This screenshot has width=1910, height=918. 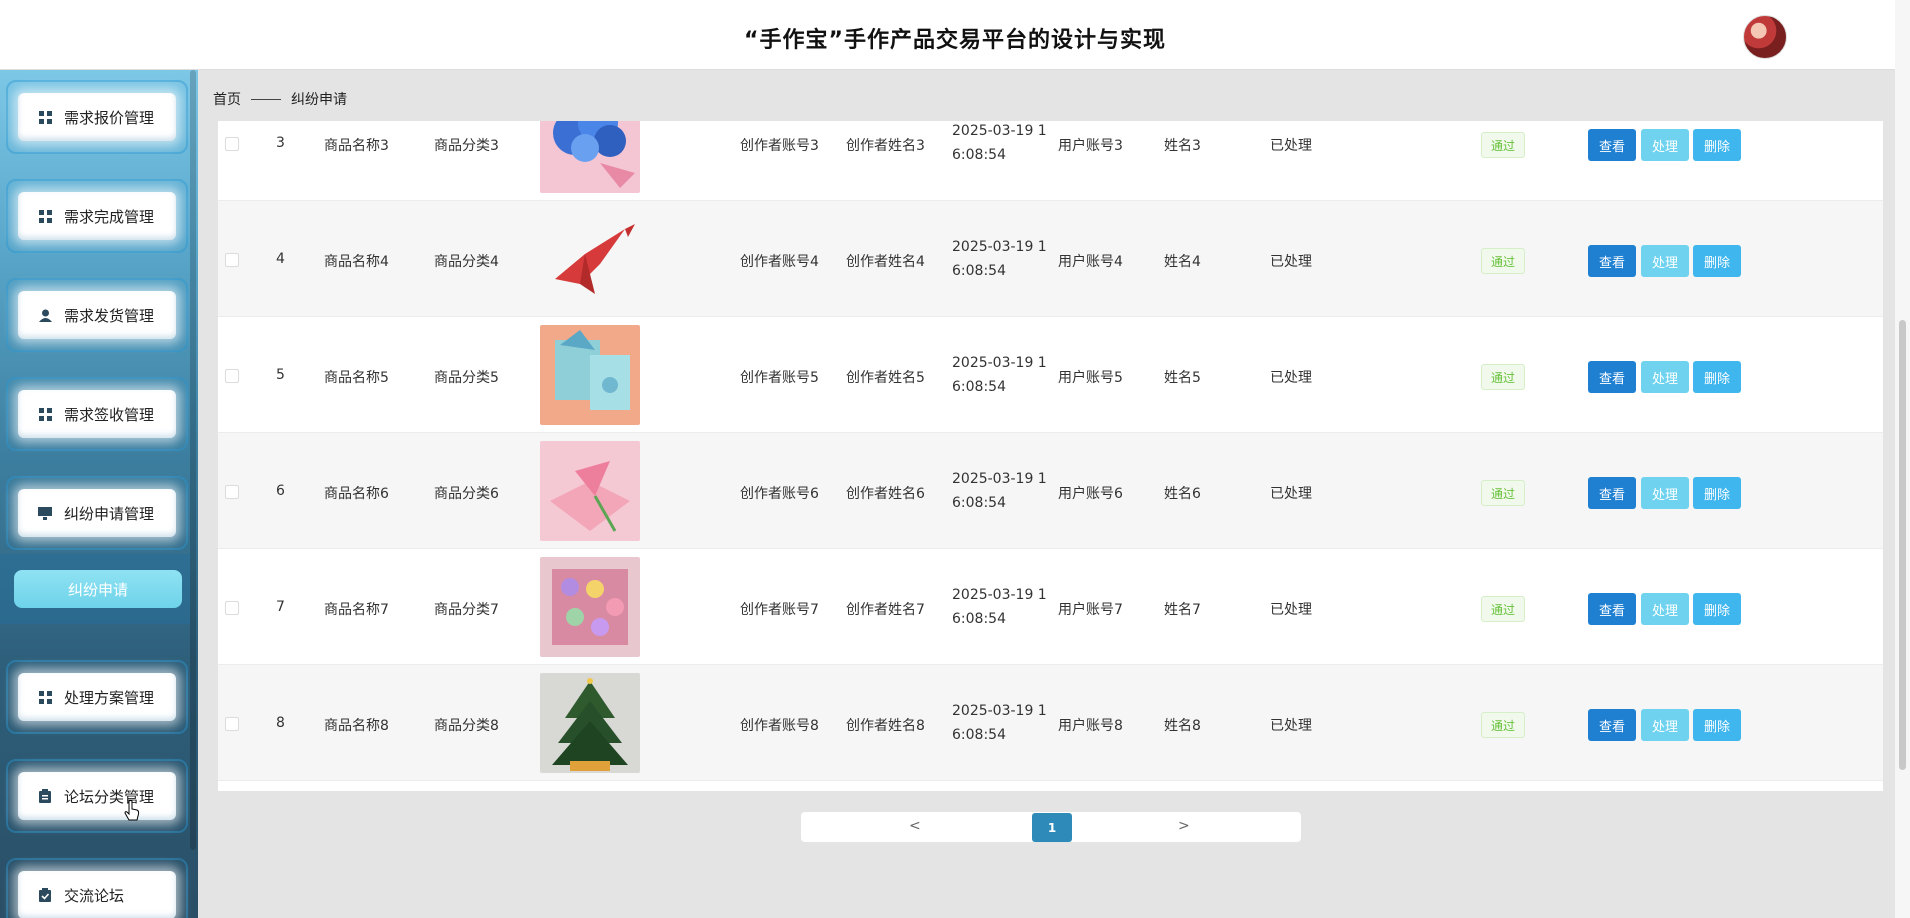 What do you see at coordinates (1184, 826) in the screenshot?
I see `next-page-button: >` at bounding box center [1184, 826].